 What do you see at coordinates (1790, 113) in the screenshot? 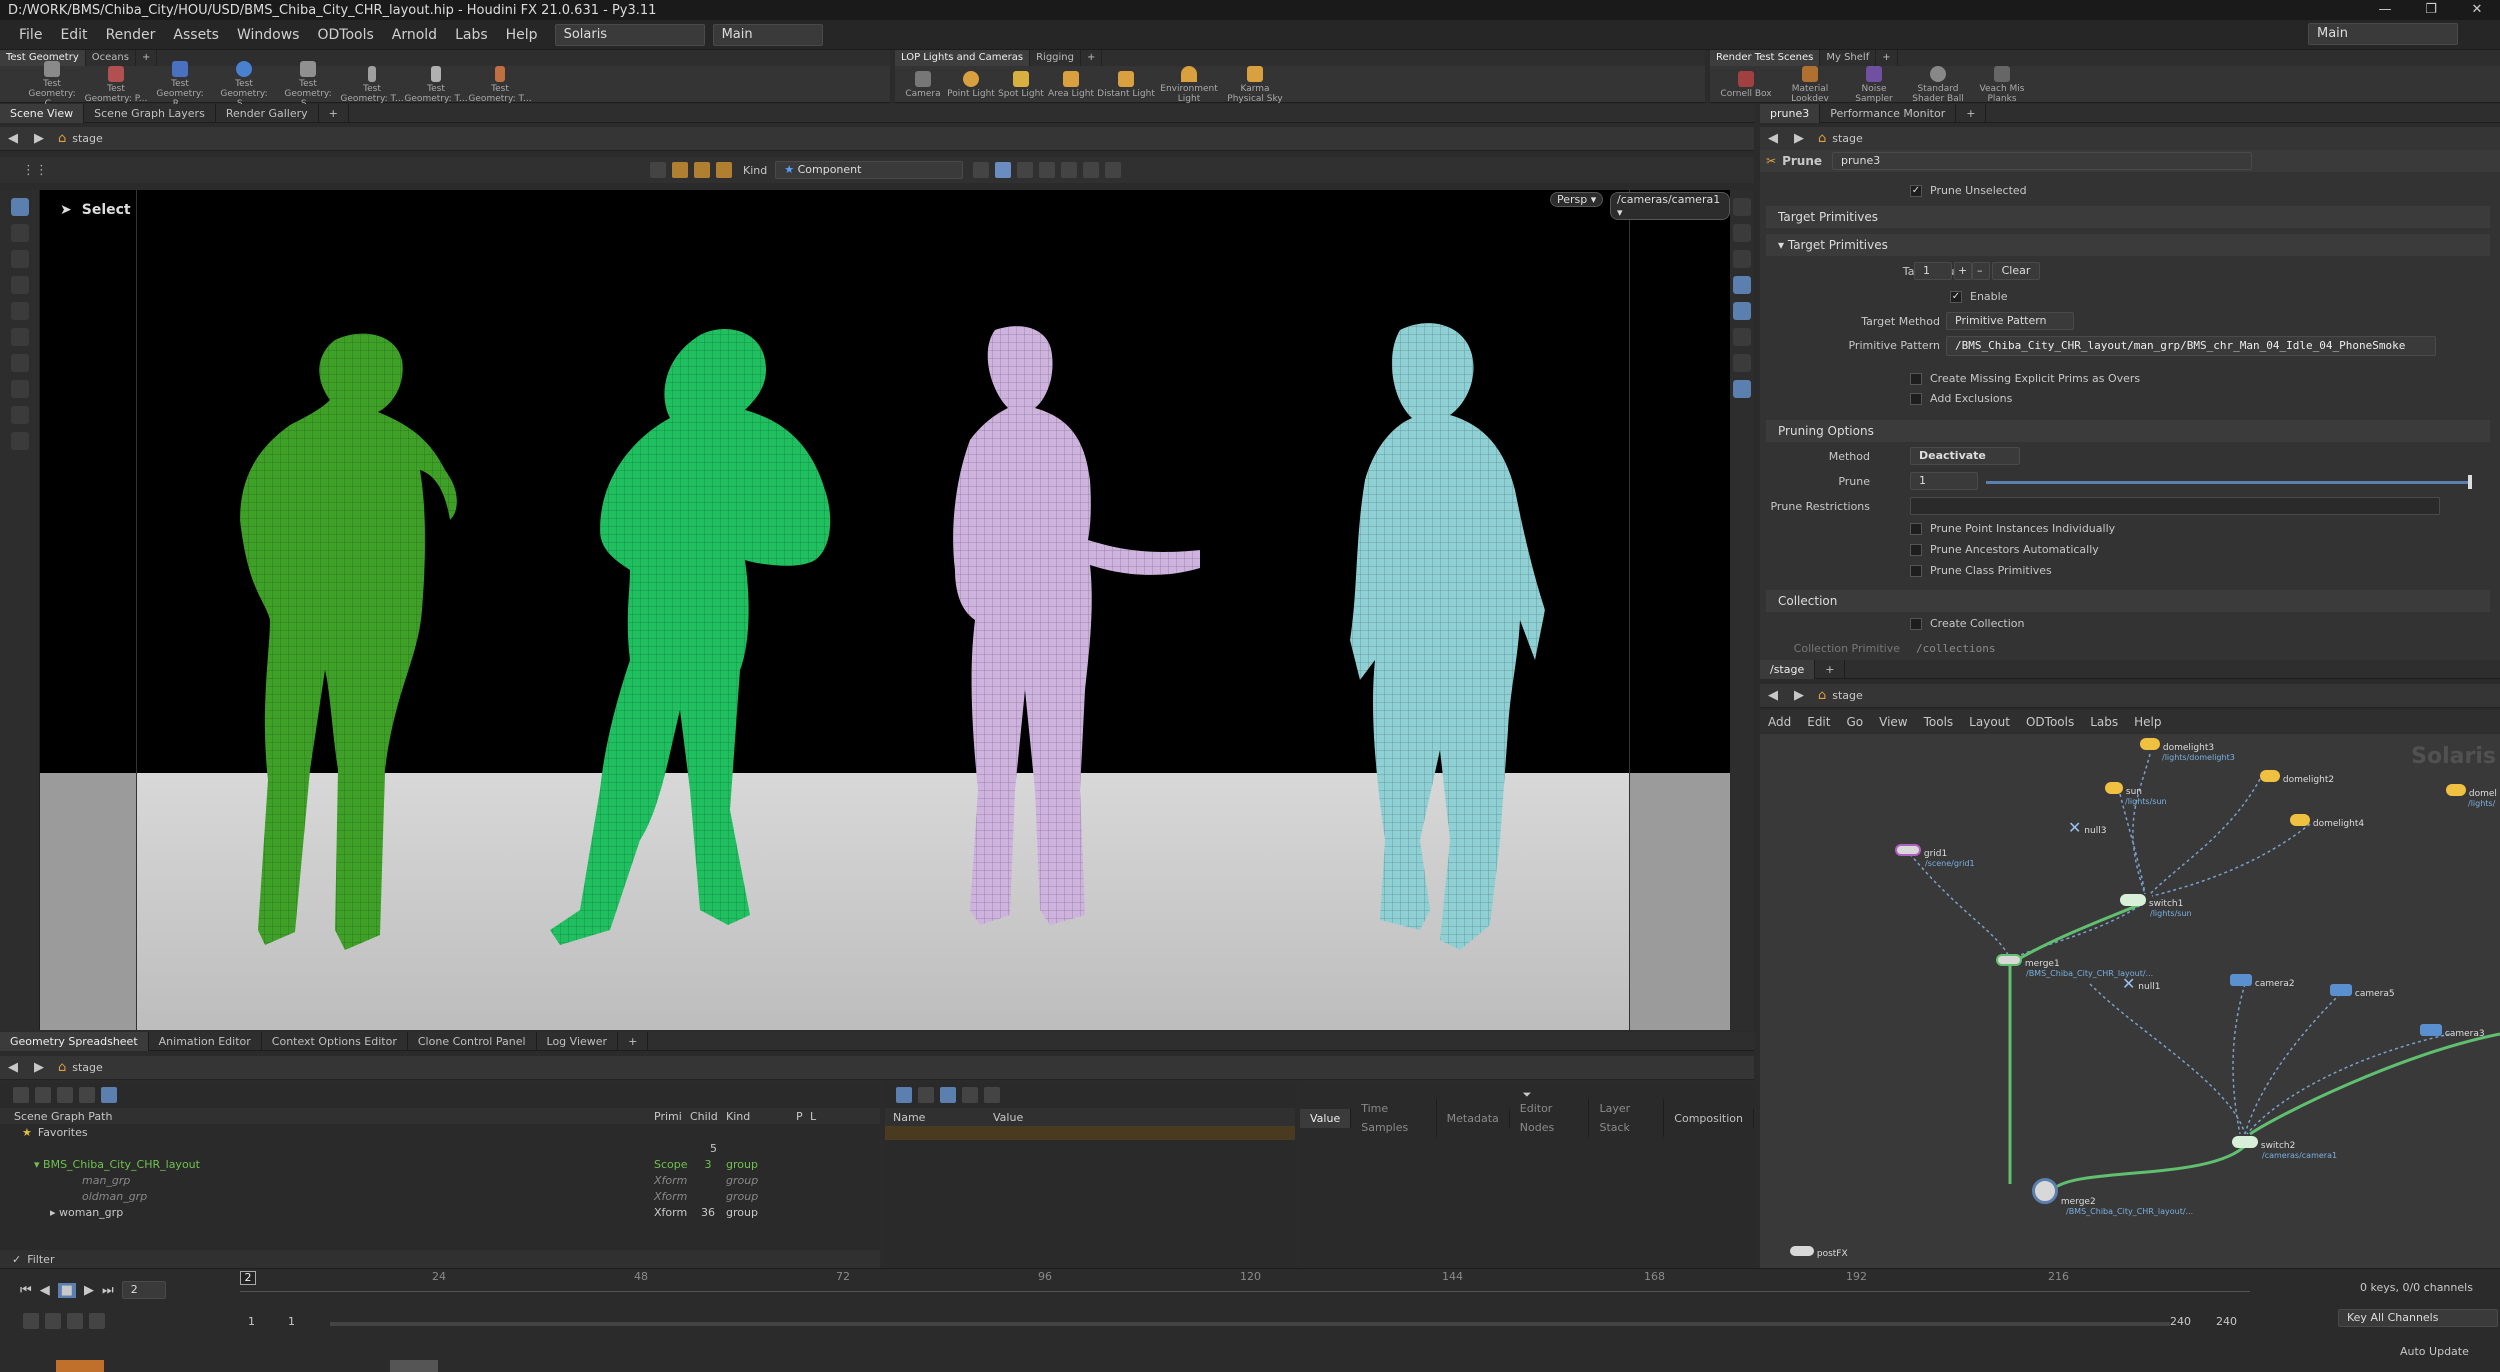
I see `tab-prune3: prune3` at bounding box center [1790, 113].